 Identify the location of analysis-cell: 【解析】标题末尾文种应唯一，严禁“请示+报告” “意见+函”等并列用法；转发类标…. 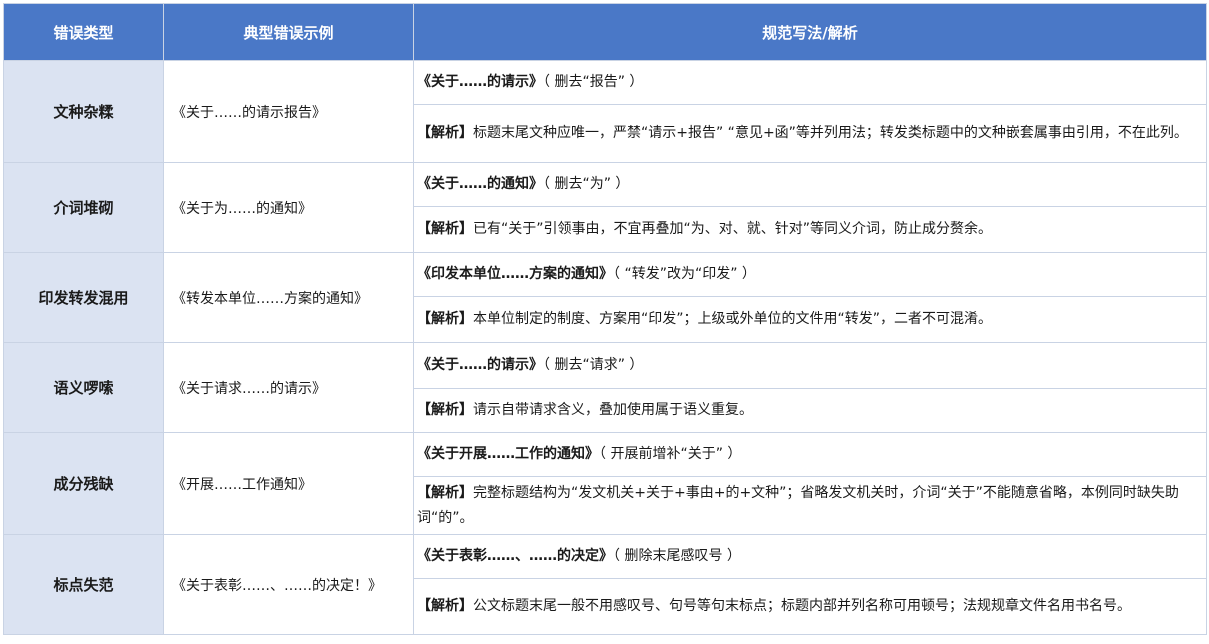
(810, 133).